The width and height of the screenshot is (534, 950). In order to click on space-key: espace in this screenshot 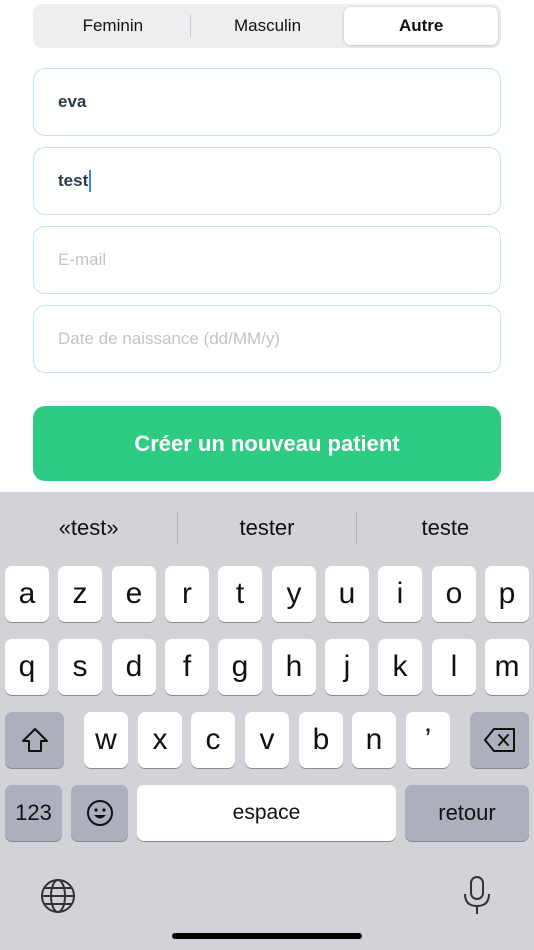, I will do `click(266, 813)`.